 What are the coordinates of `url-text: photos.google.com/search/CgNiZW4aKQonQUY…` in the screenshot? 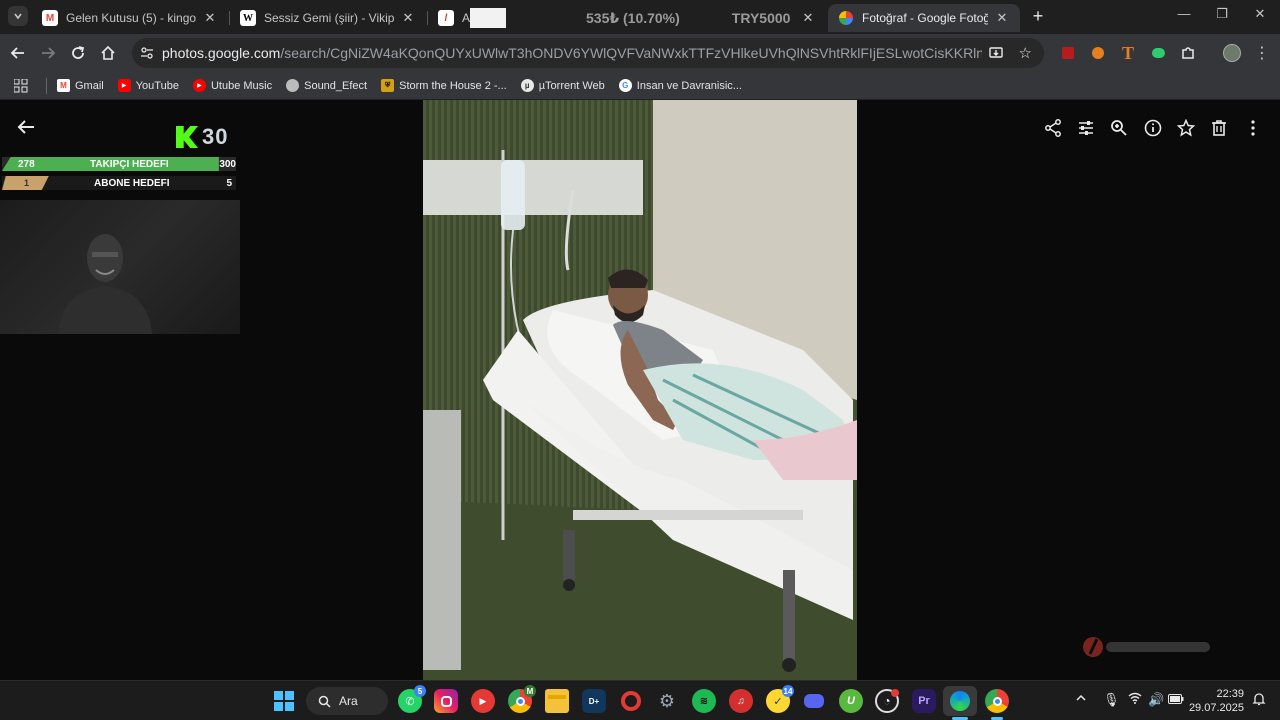 It's located at (572, 53).